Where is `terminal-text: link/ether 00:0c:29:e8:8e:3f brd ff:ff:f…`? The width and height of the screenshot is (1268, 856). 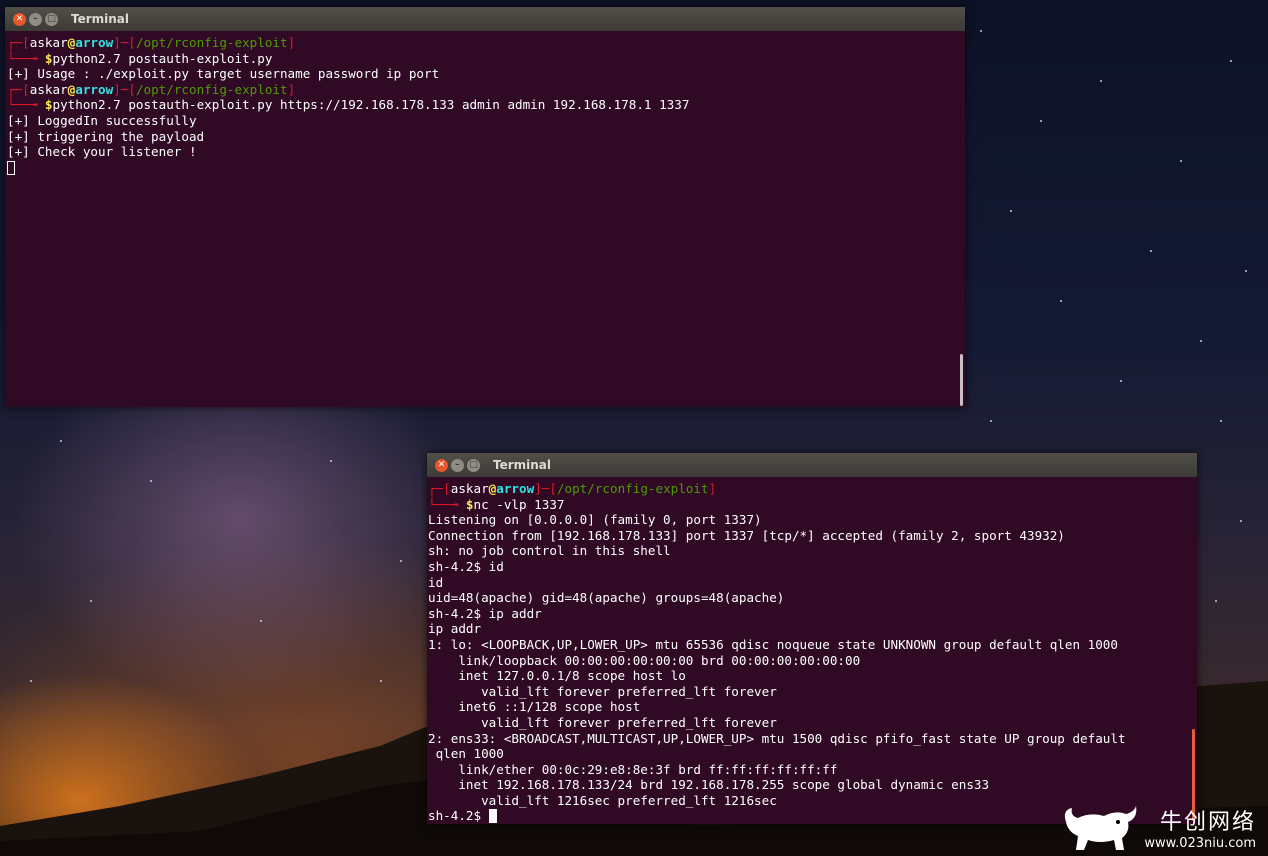
terminal-text: link/ether 00:0c:29:e8:8e:3f brd ff:ff:f… is located at coordinates (633, 769).